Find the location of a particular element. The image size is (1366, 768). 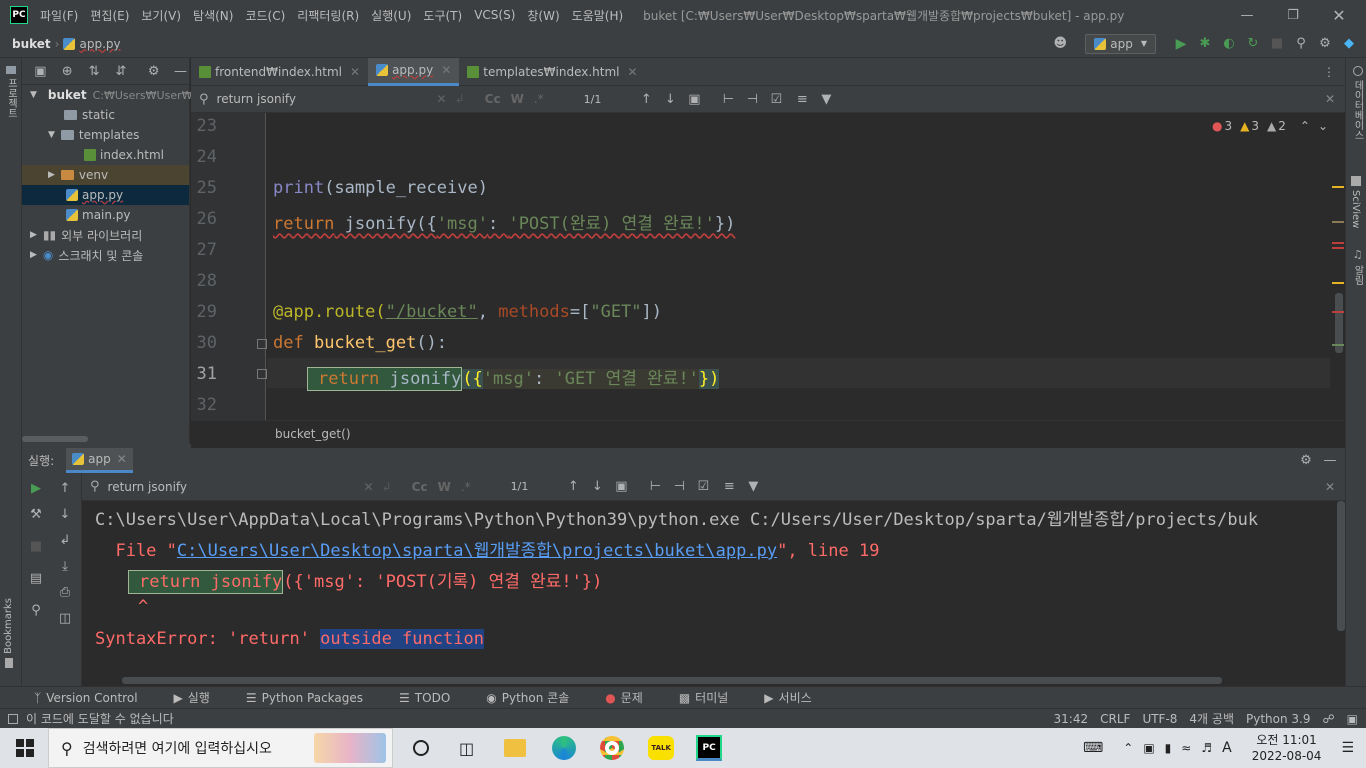

bookmarks-tool-button: Bookmarks is located at coordinates (8, 633).